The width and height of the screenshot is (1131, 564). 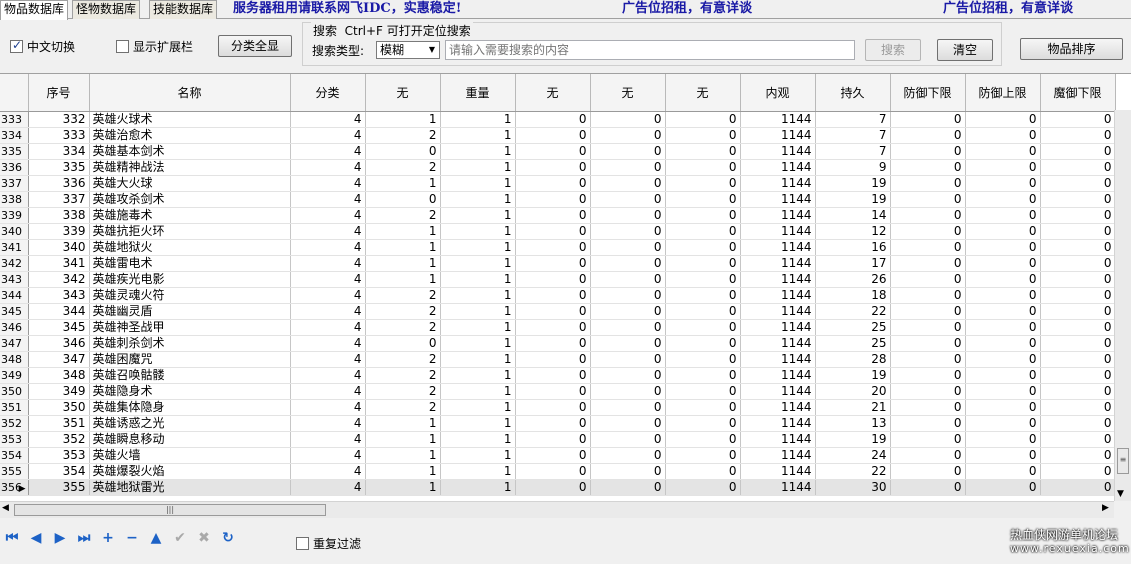 I want to click on horizontal-scrollbar: ◀ ||| ▶, so click(x=557, y=509).